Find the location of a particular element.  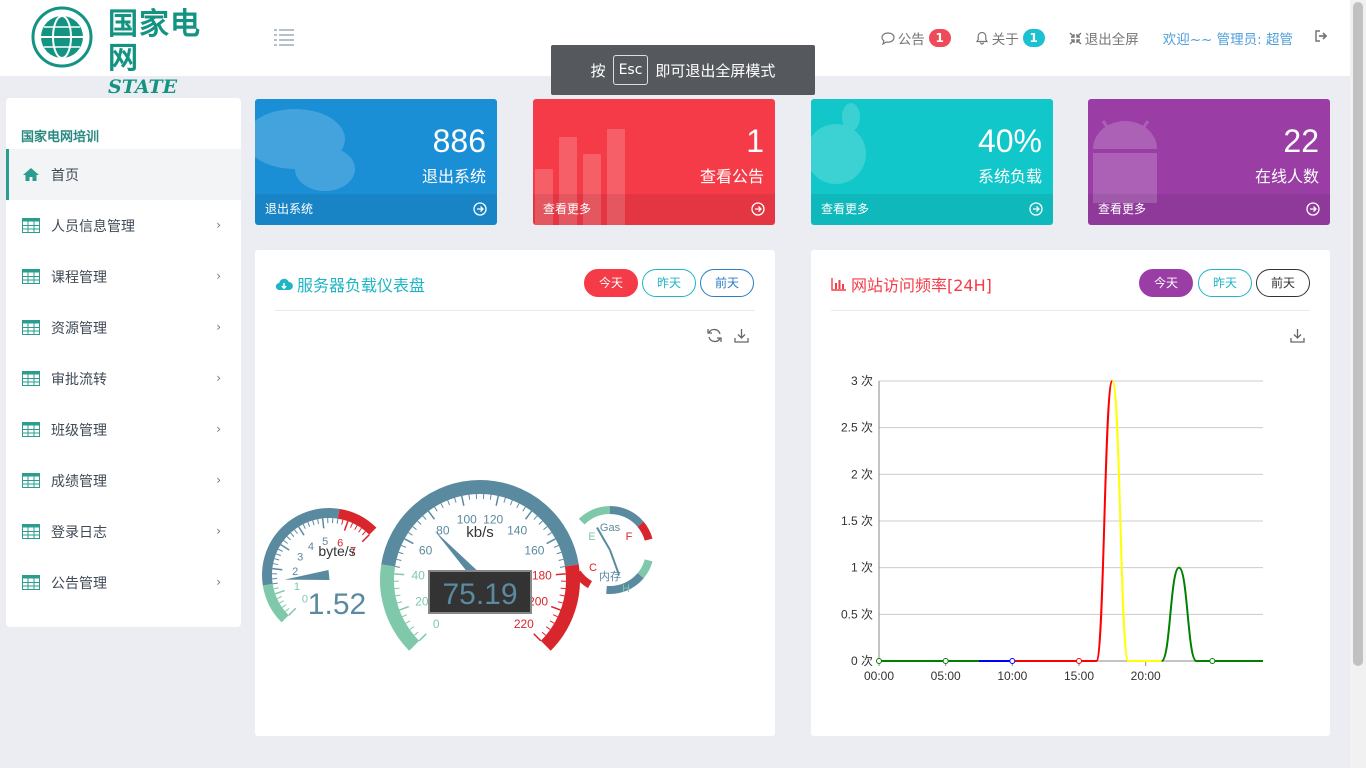

gas-band-high is located at coordinates (645, 531).